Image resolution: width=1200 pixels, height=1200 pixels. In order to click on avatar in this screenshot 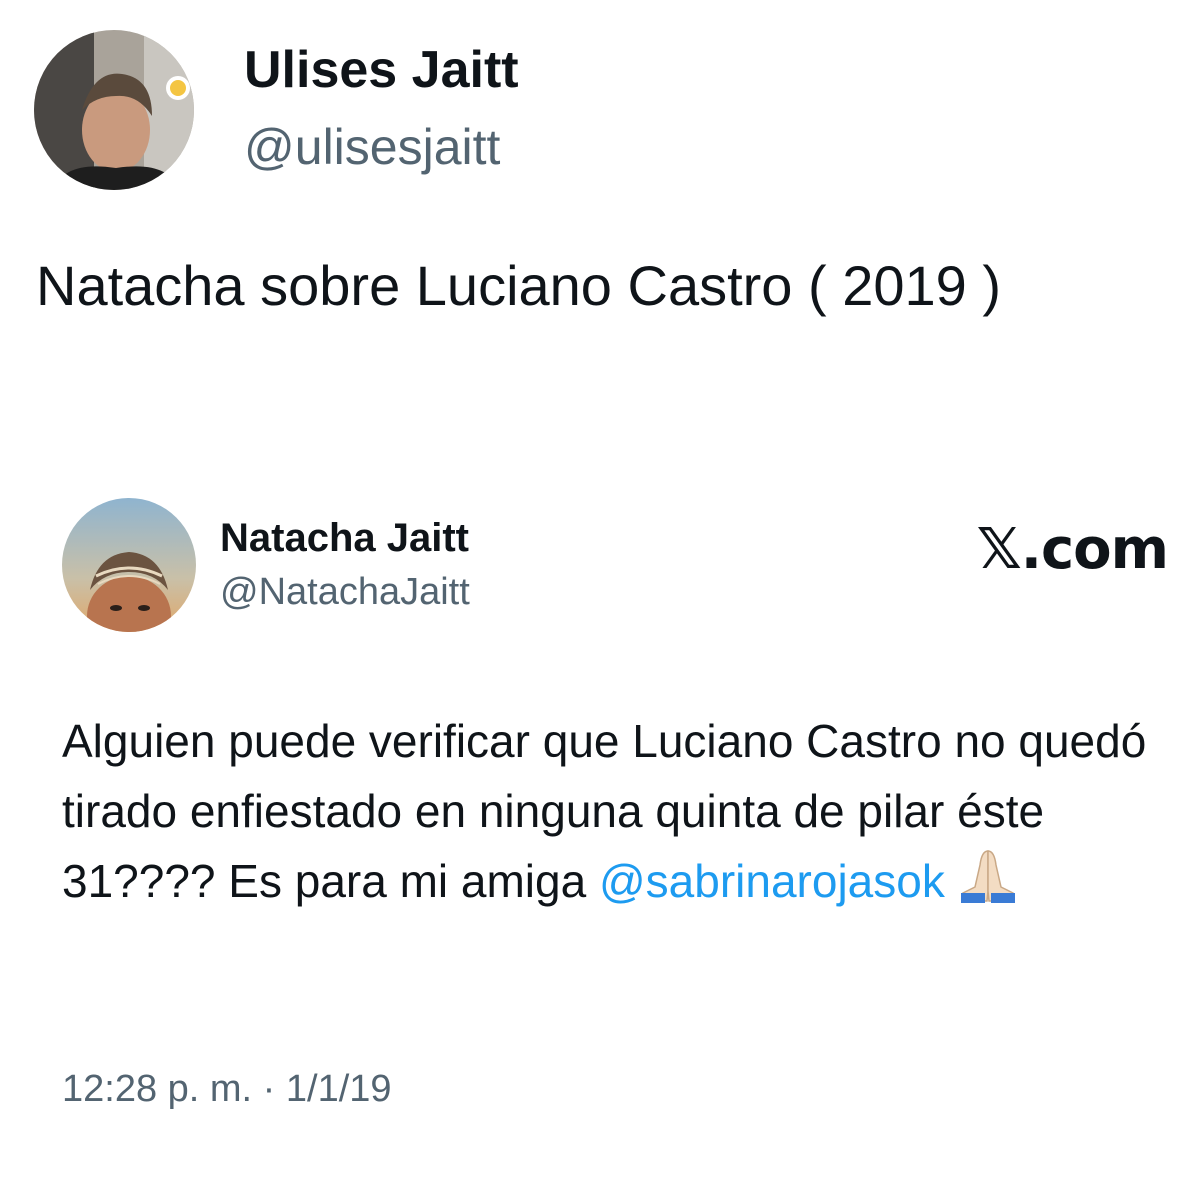, I will do `click(114, 110)`.